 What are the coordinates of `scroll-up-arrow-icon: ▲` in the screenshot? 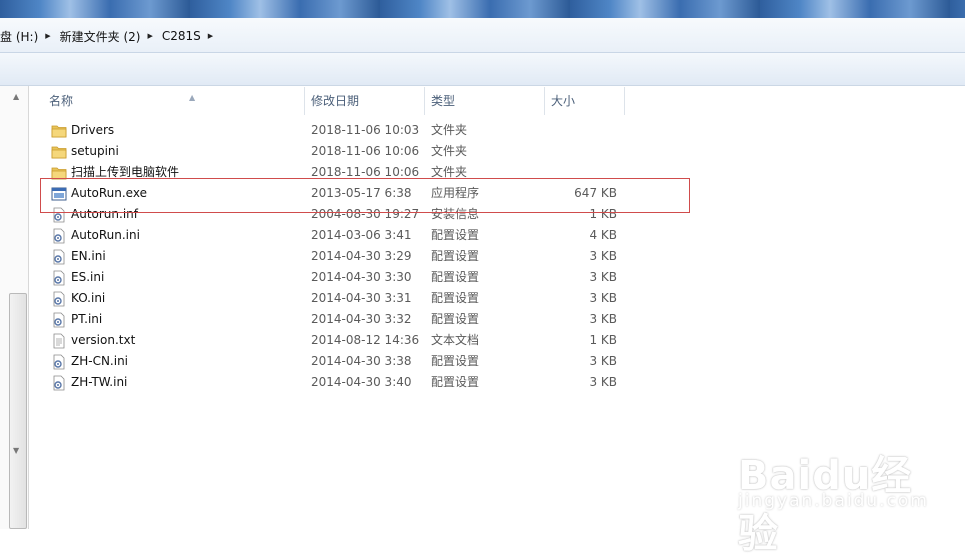 It's located at (16, 96).